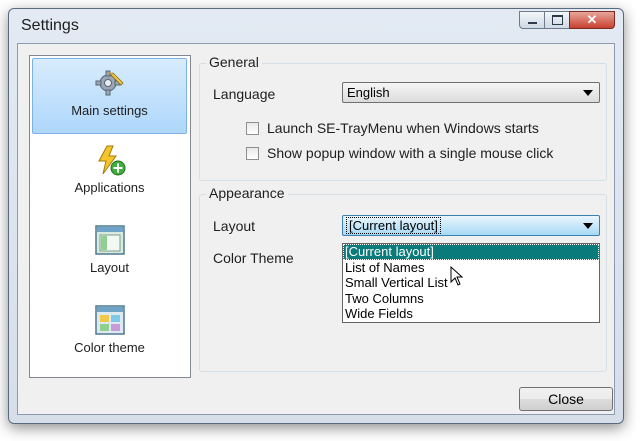 The width and height of the screenshot is (640, 441). I want to click on layout-select: [Current layout], so click(471, 225).